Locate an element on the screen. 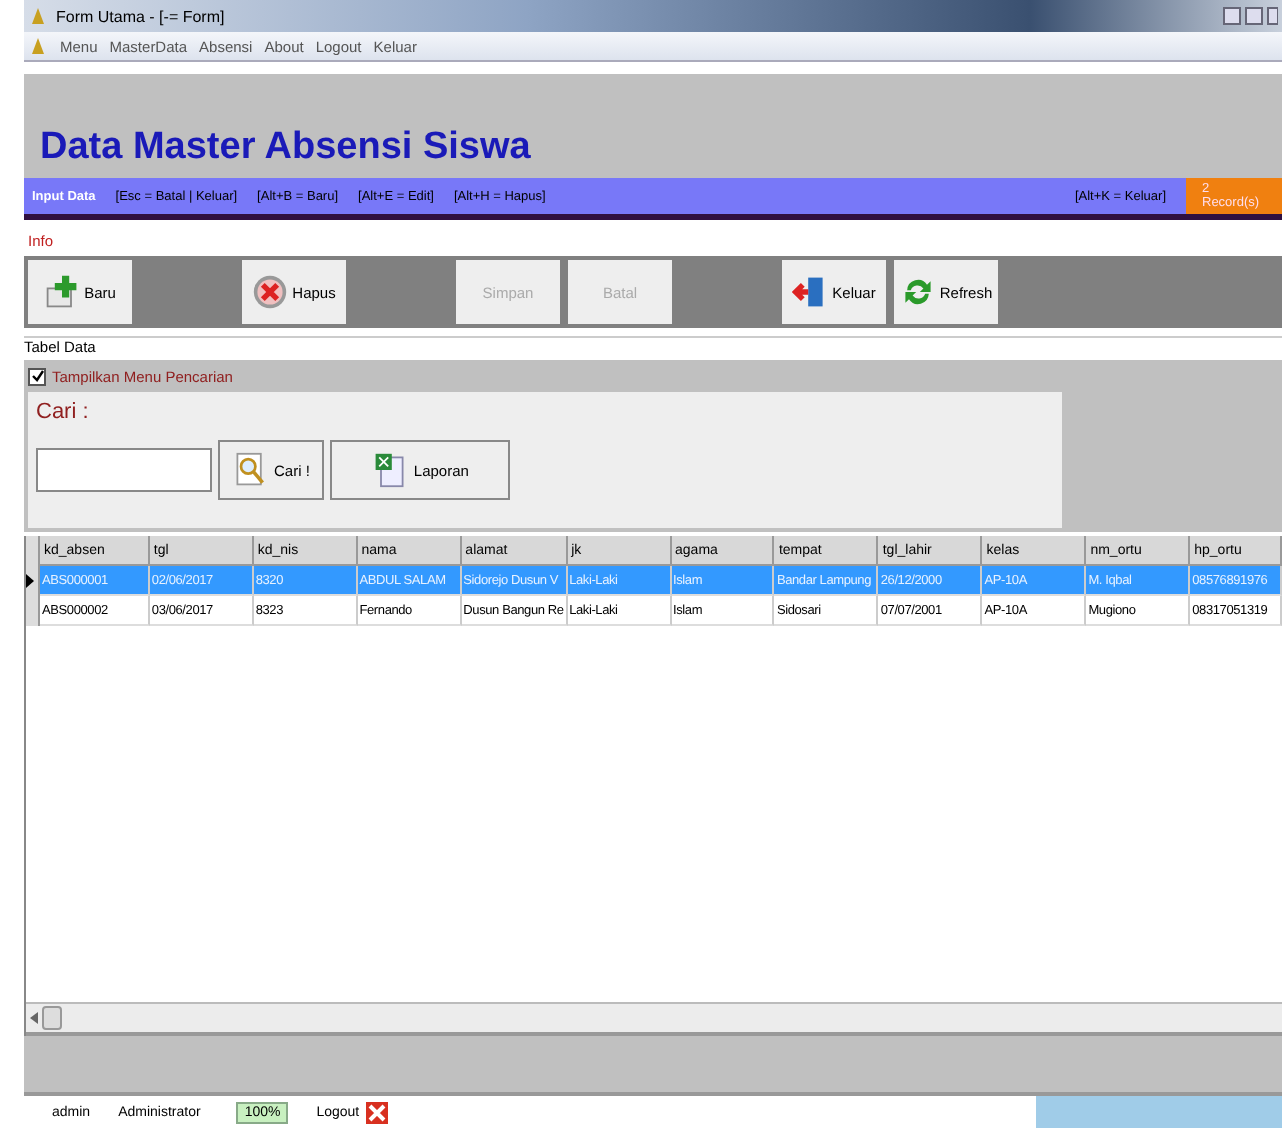 Image resolution: width=1282 pixels, height=1128 pixels. search-label: Cari : is located at coordinates (63, 412).